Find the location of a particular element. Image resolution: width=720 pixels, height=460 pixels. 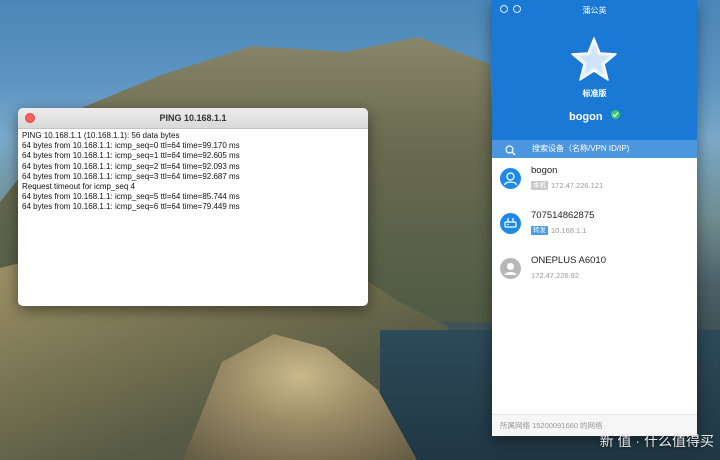

hostname: bogon is located at coordinates (585, 117).